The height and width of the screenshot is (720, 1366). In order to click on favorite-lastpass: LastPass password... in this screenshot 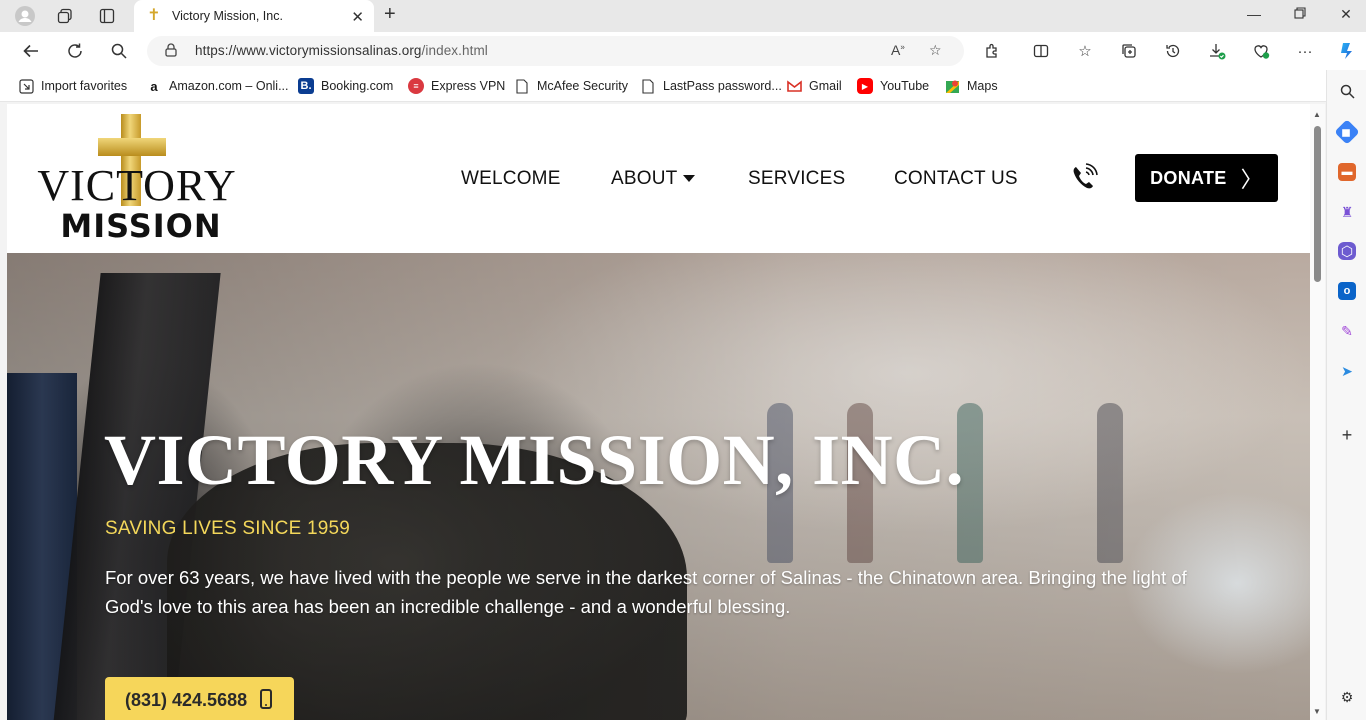, I will do `click(711, 86)`.